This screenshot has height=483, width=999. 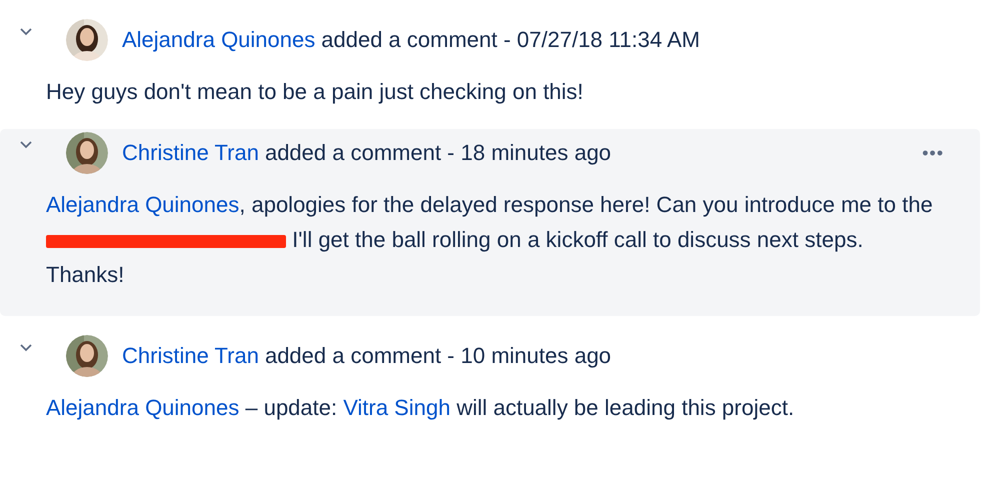 I want to click on comment-meta: added a comment - 07/27/18 11:34 AM, so click(x=510, y=40).